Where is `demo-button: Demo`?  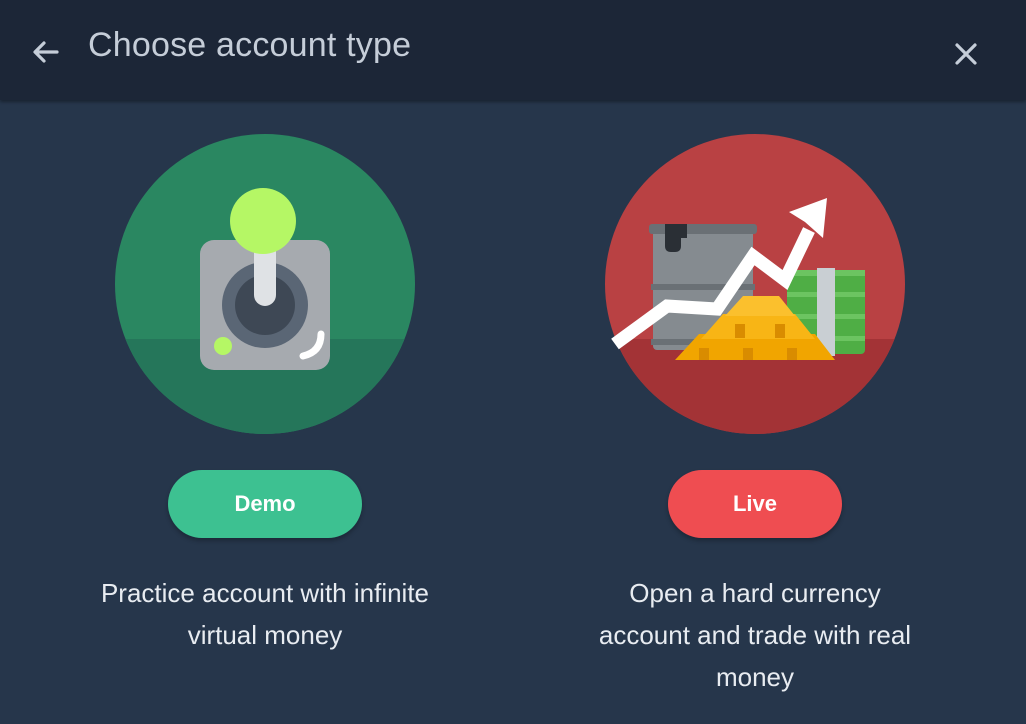
demo-button: Demo is located at coordinates (265, 504).